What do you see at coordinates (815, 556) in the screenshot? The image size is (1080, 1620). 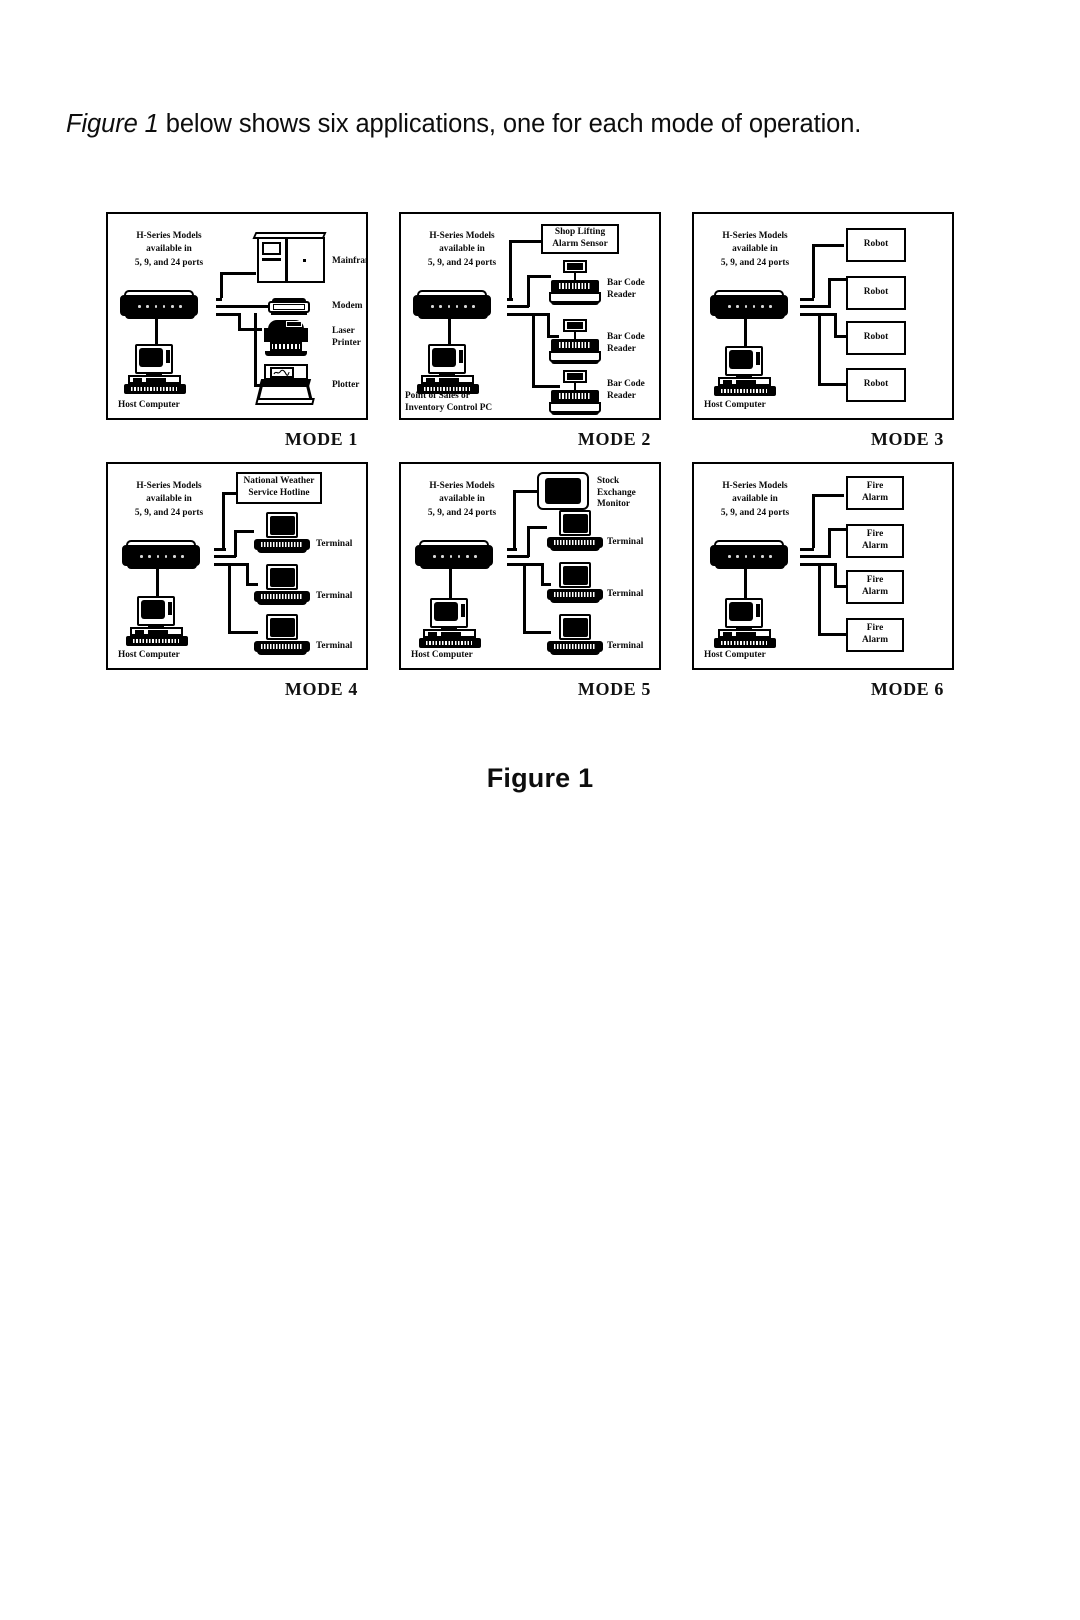 I see `wire-alarm2-h` at bounding box center [815, 556].